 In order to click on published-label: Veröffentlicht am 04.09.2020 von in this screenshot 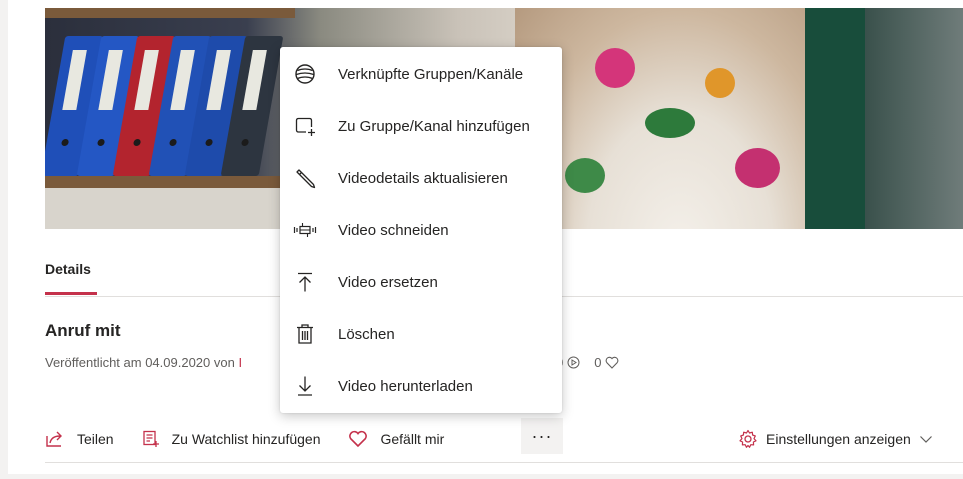, I will do `click(140, 362)`.